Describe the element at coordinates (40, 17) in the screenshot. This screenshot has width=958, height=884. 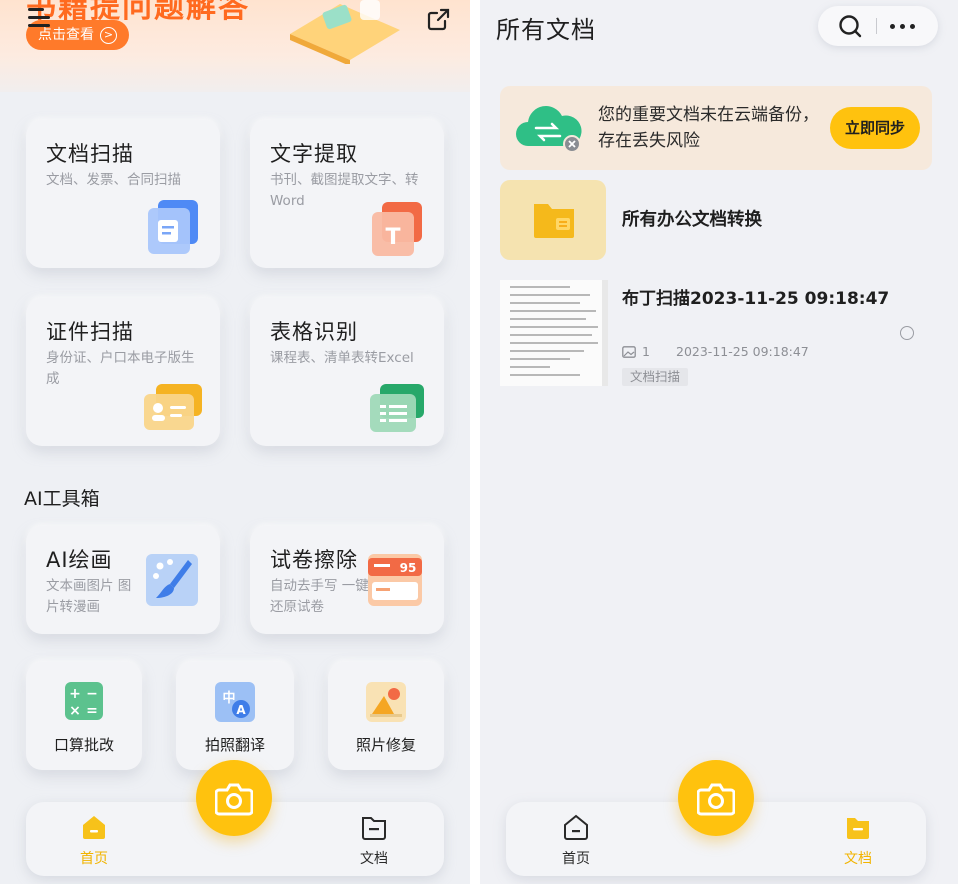
I see `menu-icon` at that location.